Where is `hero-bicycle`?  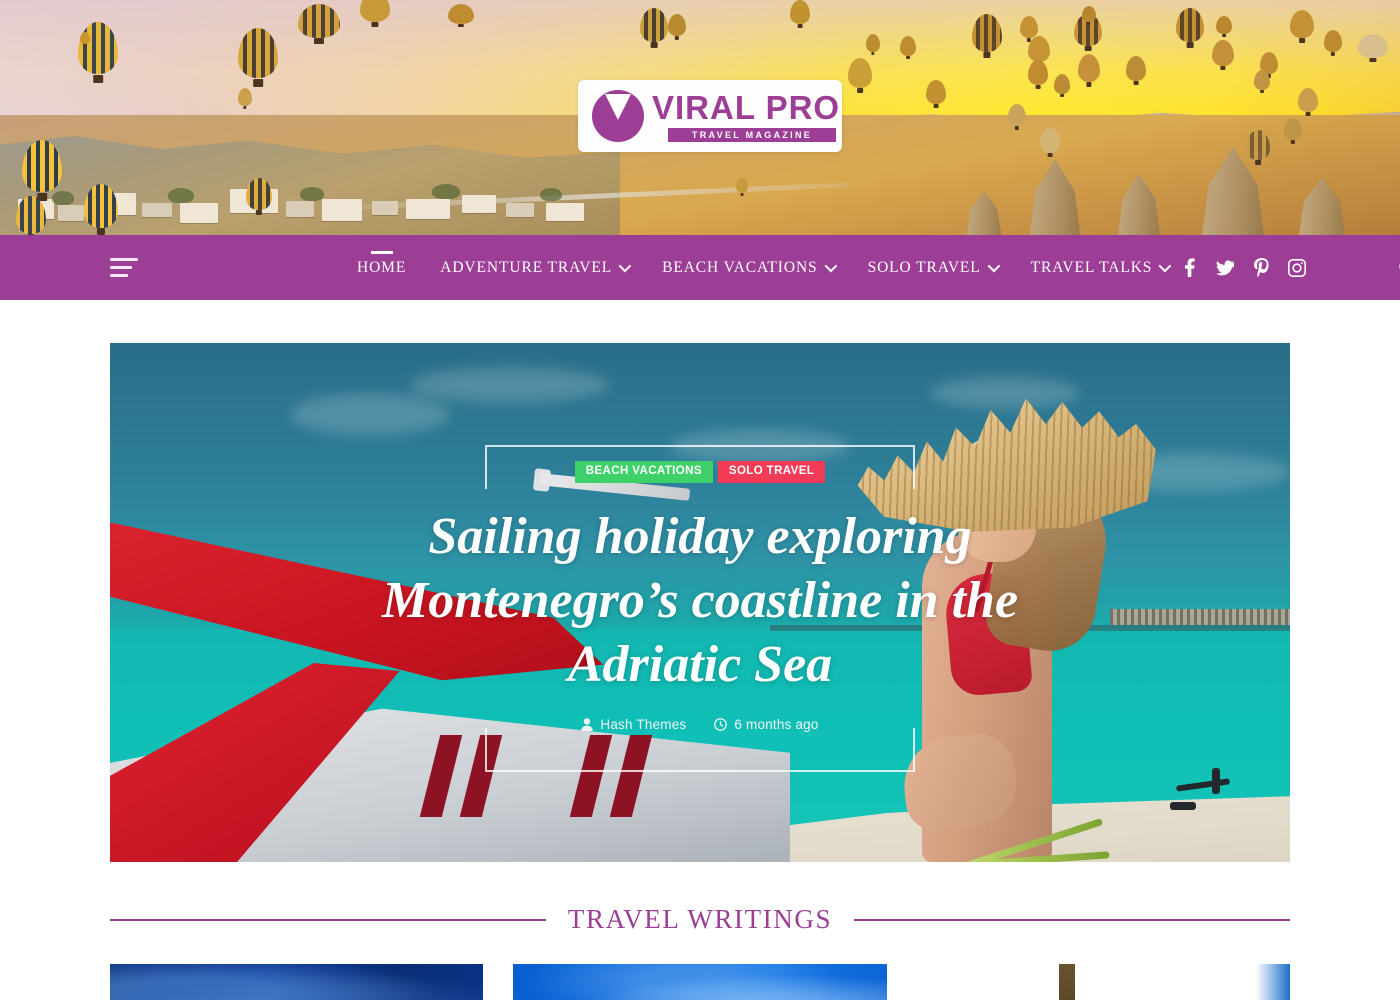
hero-bicycle is located at coordinates (1206, 798).